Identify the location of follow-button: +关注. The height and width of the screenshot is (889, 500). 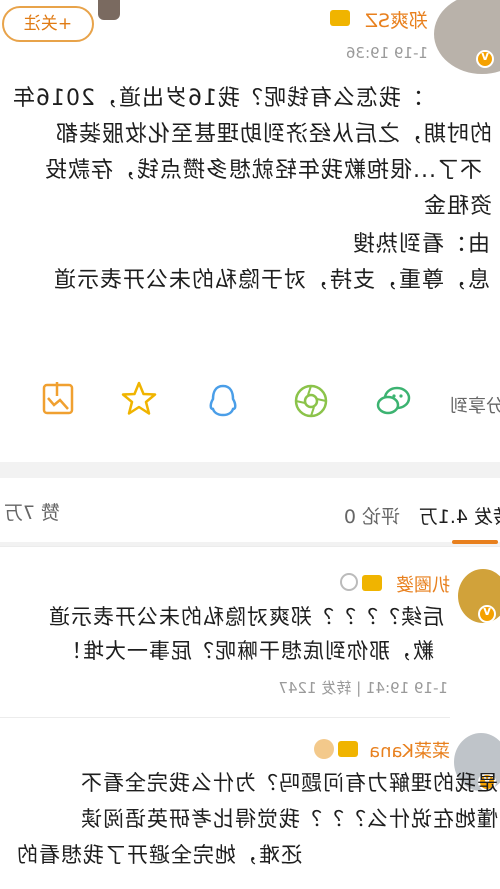
(48, 24).